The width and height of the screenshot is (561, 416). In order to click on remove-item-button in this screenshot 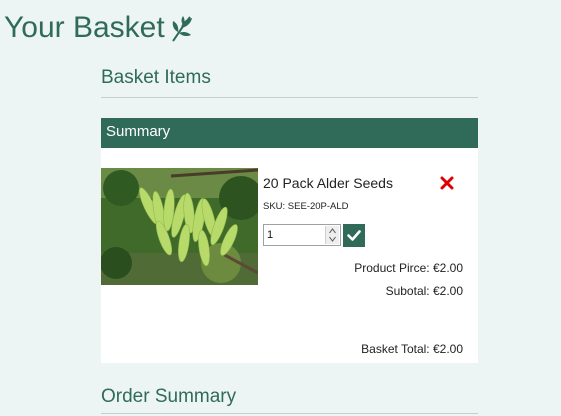, I will do `click(447, 183)`.